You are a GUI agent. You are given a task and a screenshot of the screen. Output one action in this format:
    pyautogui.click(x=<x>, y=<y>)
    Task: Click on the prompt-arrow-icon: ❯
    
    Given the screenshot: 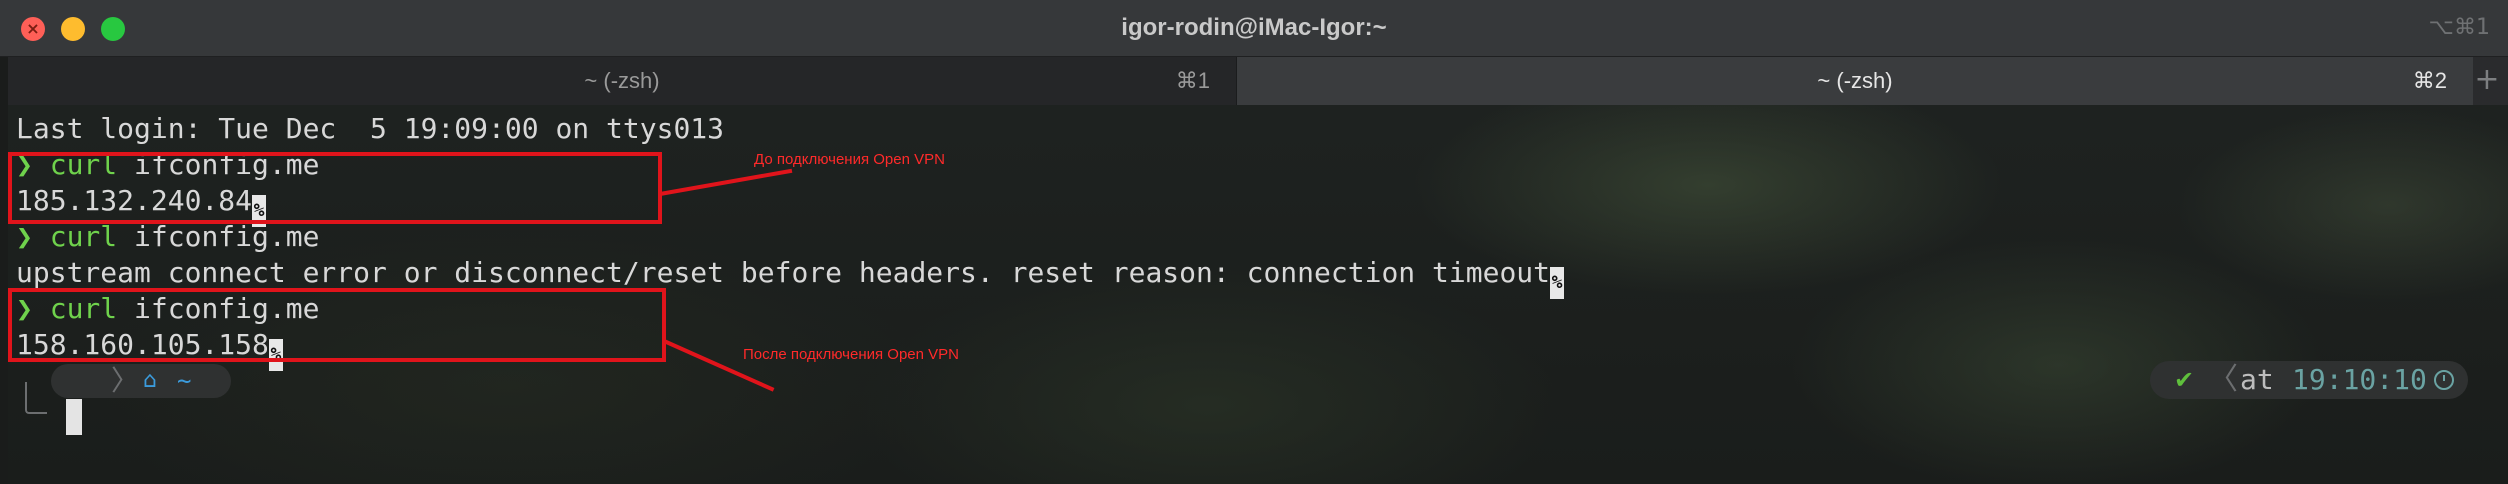 What is the action you would take?
    pyautogui.click(x=24, y=236)
    